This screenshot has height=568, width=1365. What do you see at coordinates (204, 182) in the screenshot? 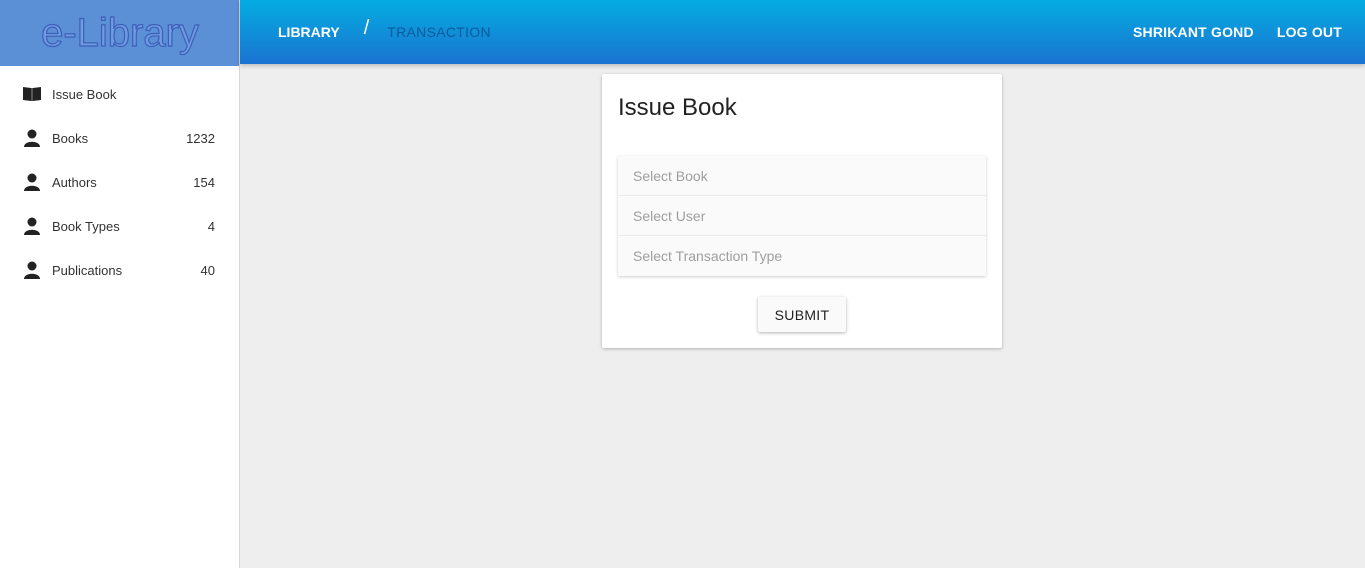
I see `sidebar-item-count: 154` at bounding box center [204, 182].